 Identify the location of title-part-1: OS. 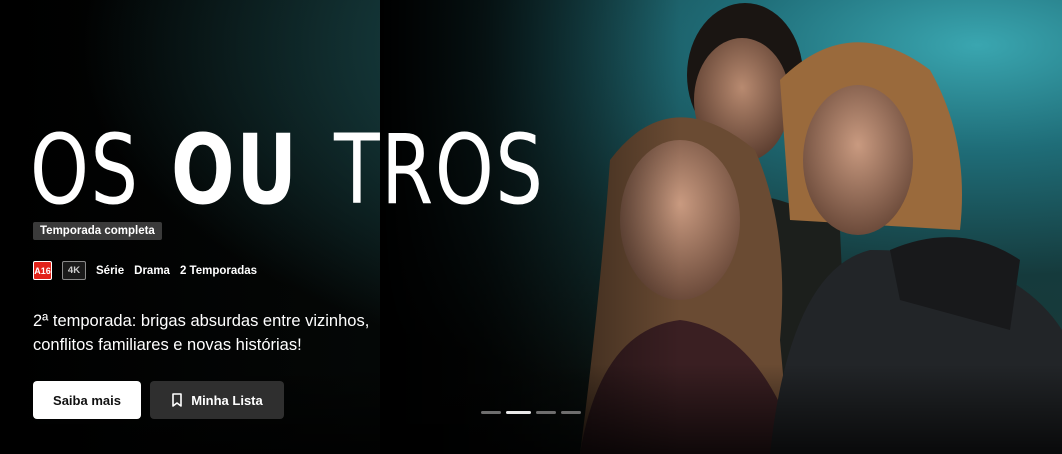
(85, 170).